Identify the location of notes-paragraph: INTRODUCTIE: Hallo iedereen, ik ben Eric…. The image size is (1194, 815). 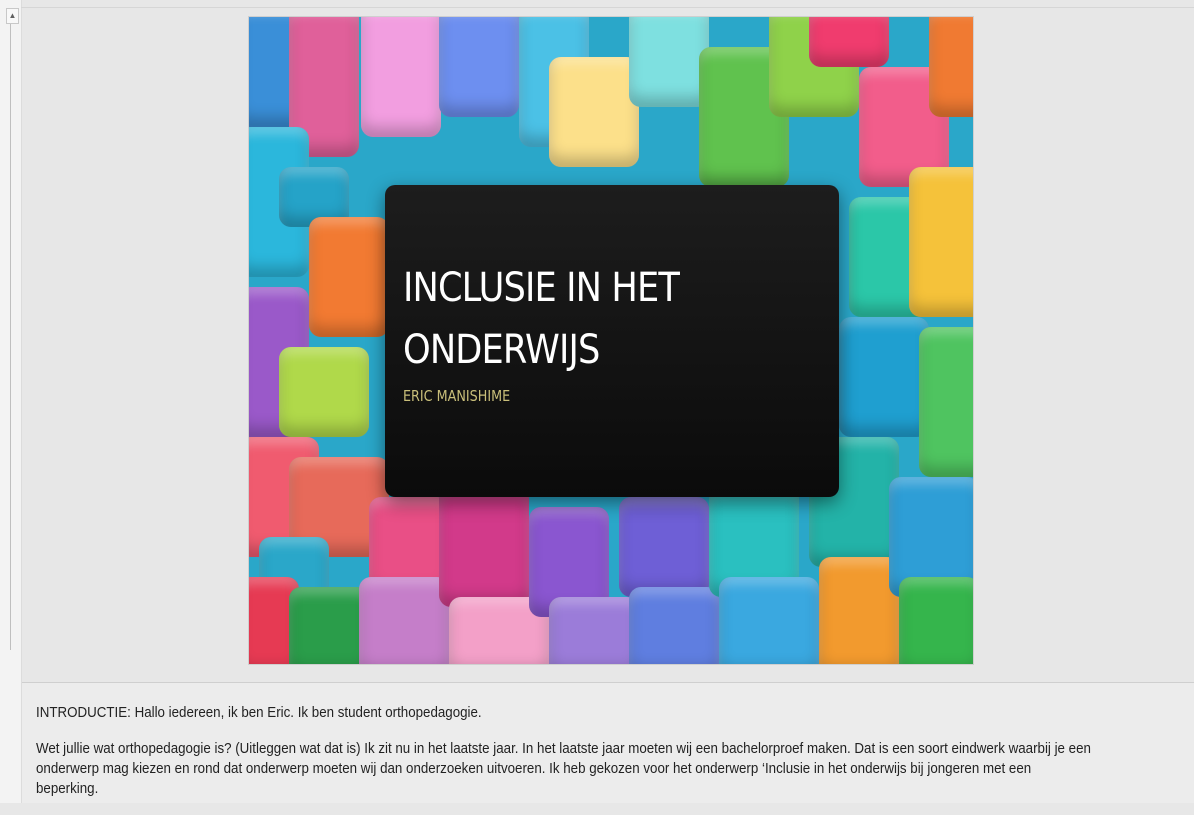
(259, 713).